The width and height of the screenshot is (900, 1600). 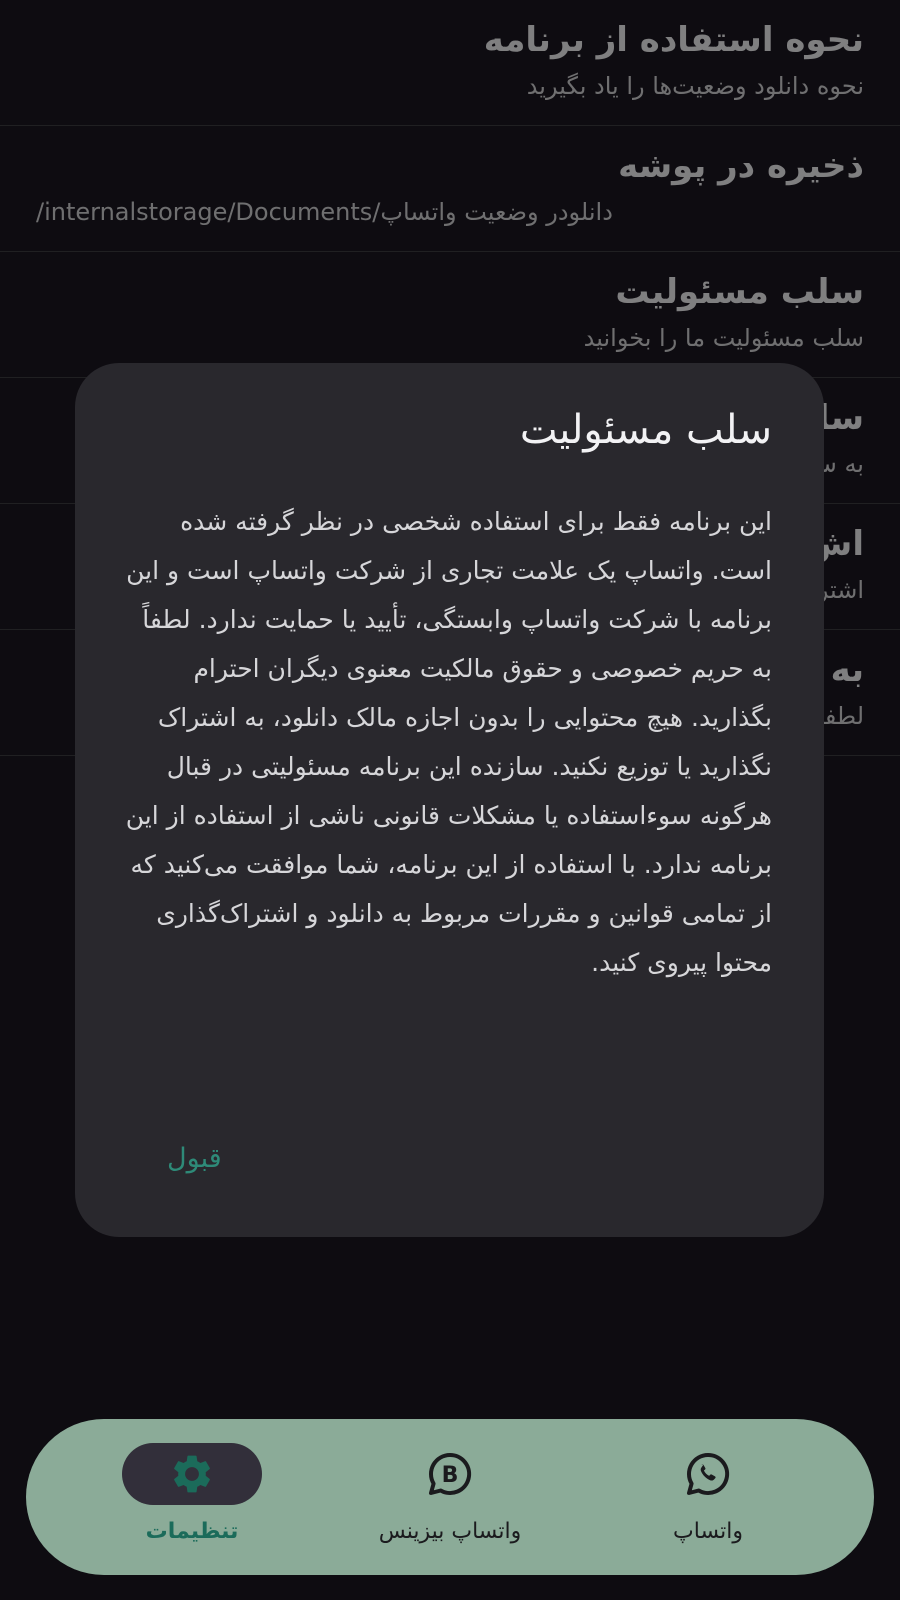 What do you see at coordinates (741, 166) in the screenshot?
I see `settings-item-title: ذخیره در پوشه` at bounding box center [741, 166].